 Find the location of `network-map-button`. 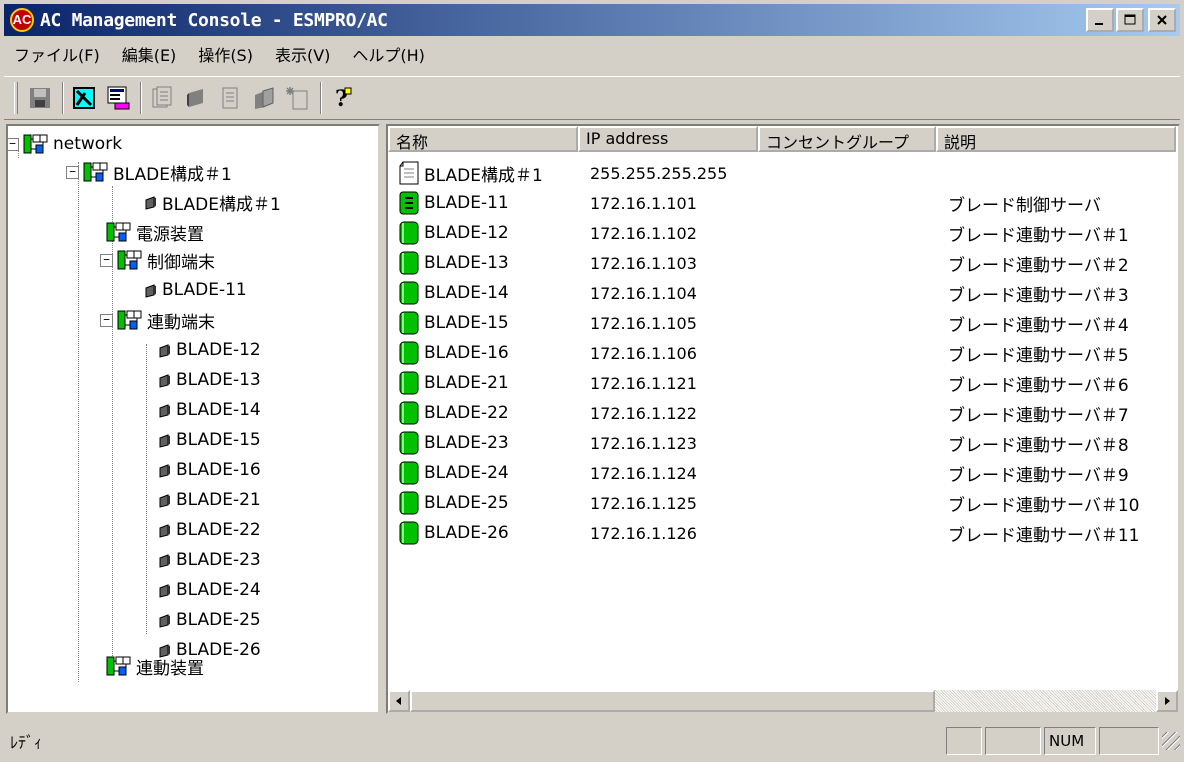

network-map-button is located at coordinates (84, 98).